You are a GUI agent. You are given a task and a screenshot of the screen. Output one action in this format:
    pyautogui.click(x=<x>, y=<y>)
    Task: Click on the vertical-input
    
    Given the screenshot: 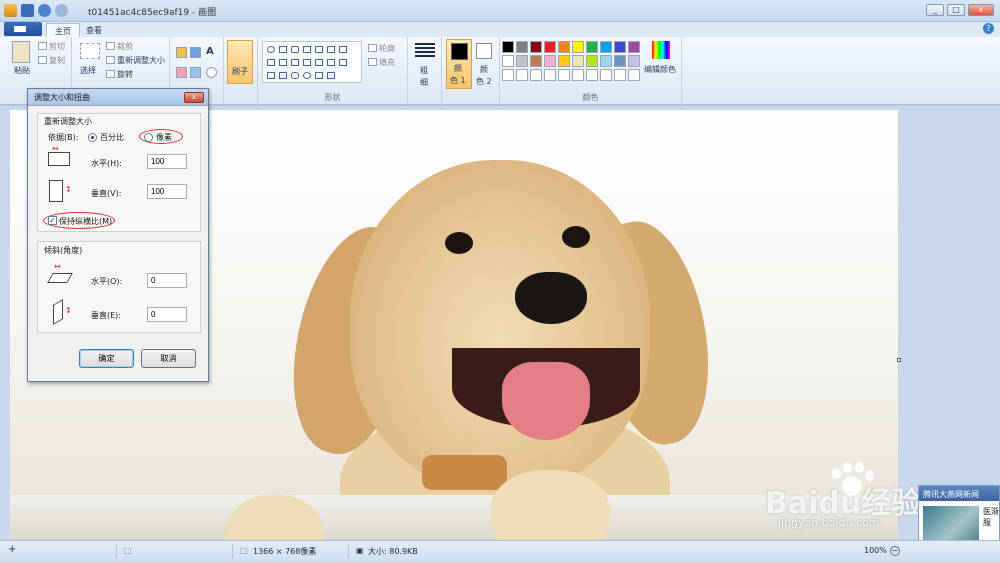 What is the action you would take?
    pyautogui.click(x=167, y=191)
    